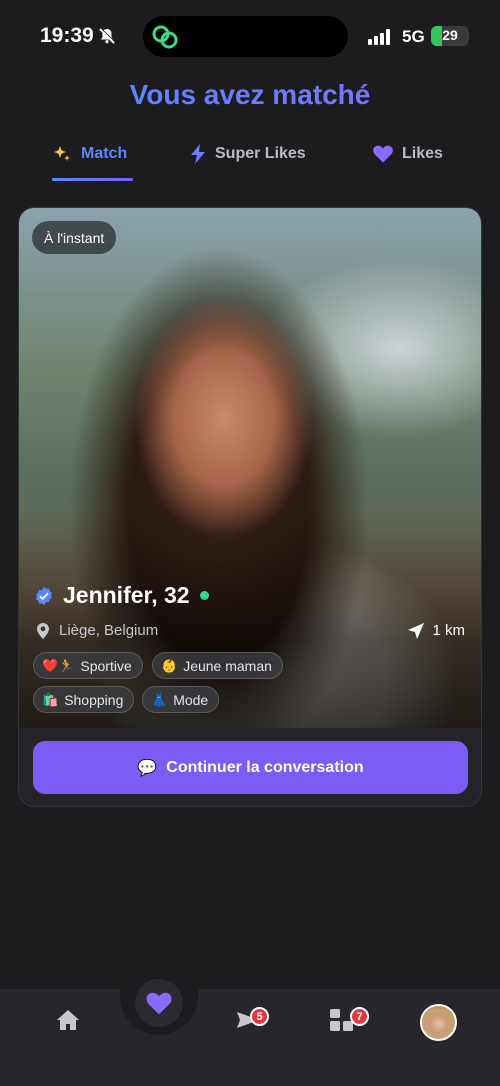 The image size is (500, 1086). I want to click on tag-label: Shopping, so click(94, 699).